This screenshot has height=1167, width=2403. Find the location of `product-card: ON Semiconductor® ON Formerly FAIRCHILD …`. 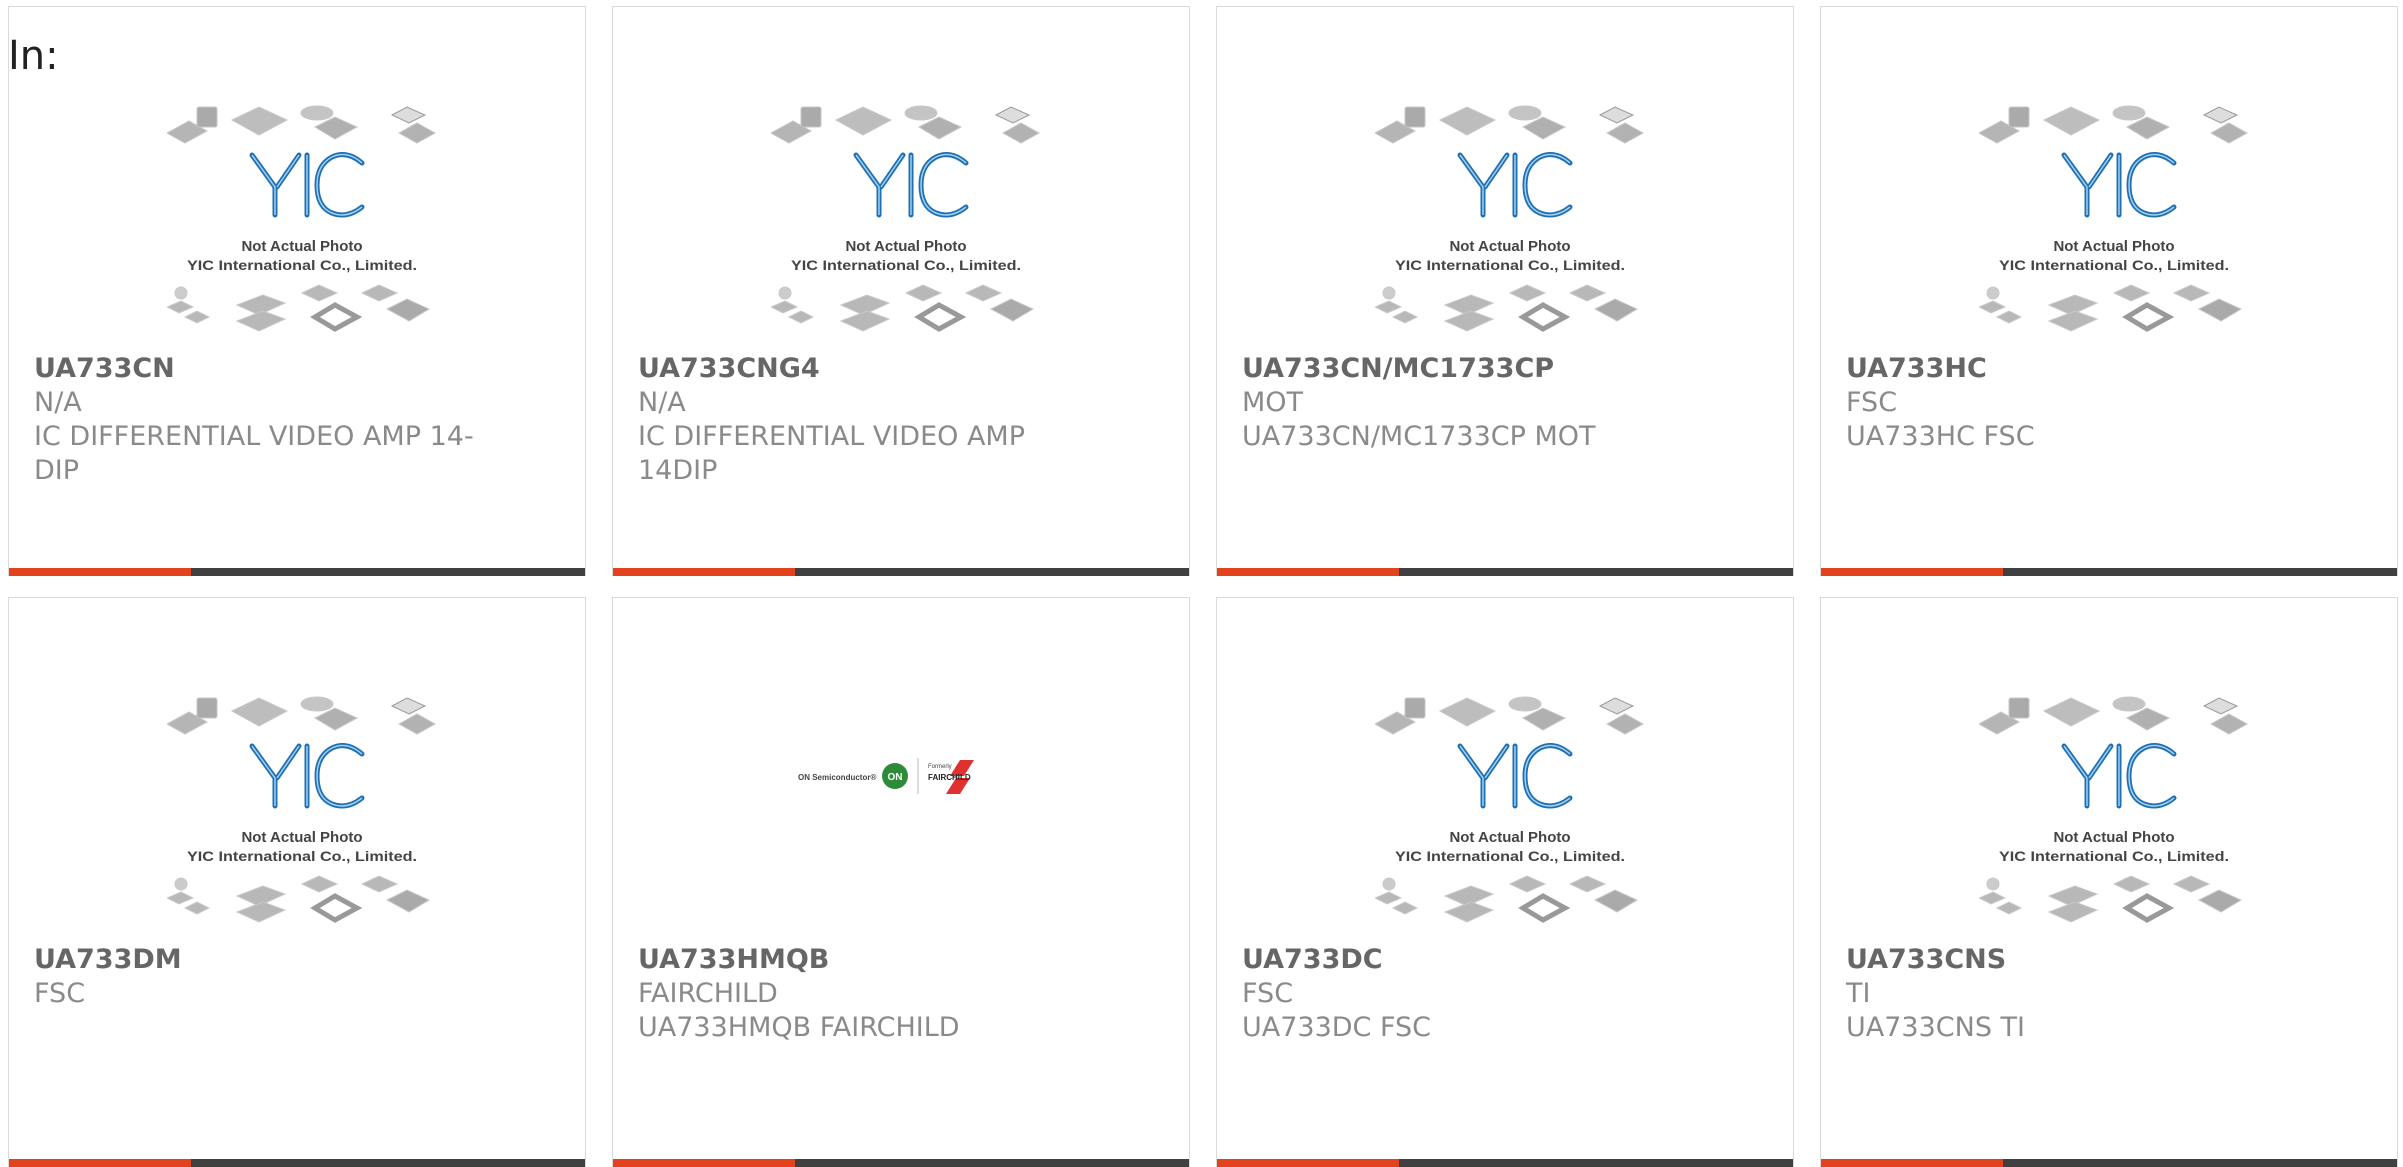

product-card: ON Semiconductor® ON Formerly FAIRCHILD … is located at coordinates (901, 882).